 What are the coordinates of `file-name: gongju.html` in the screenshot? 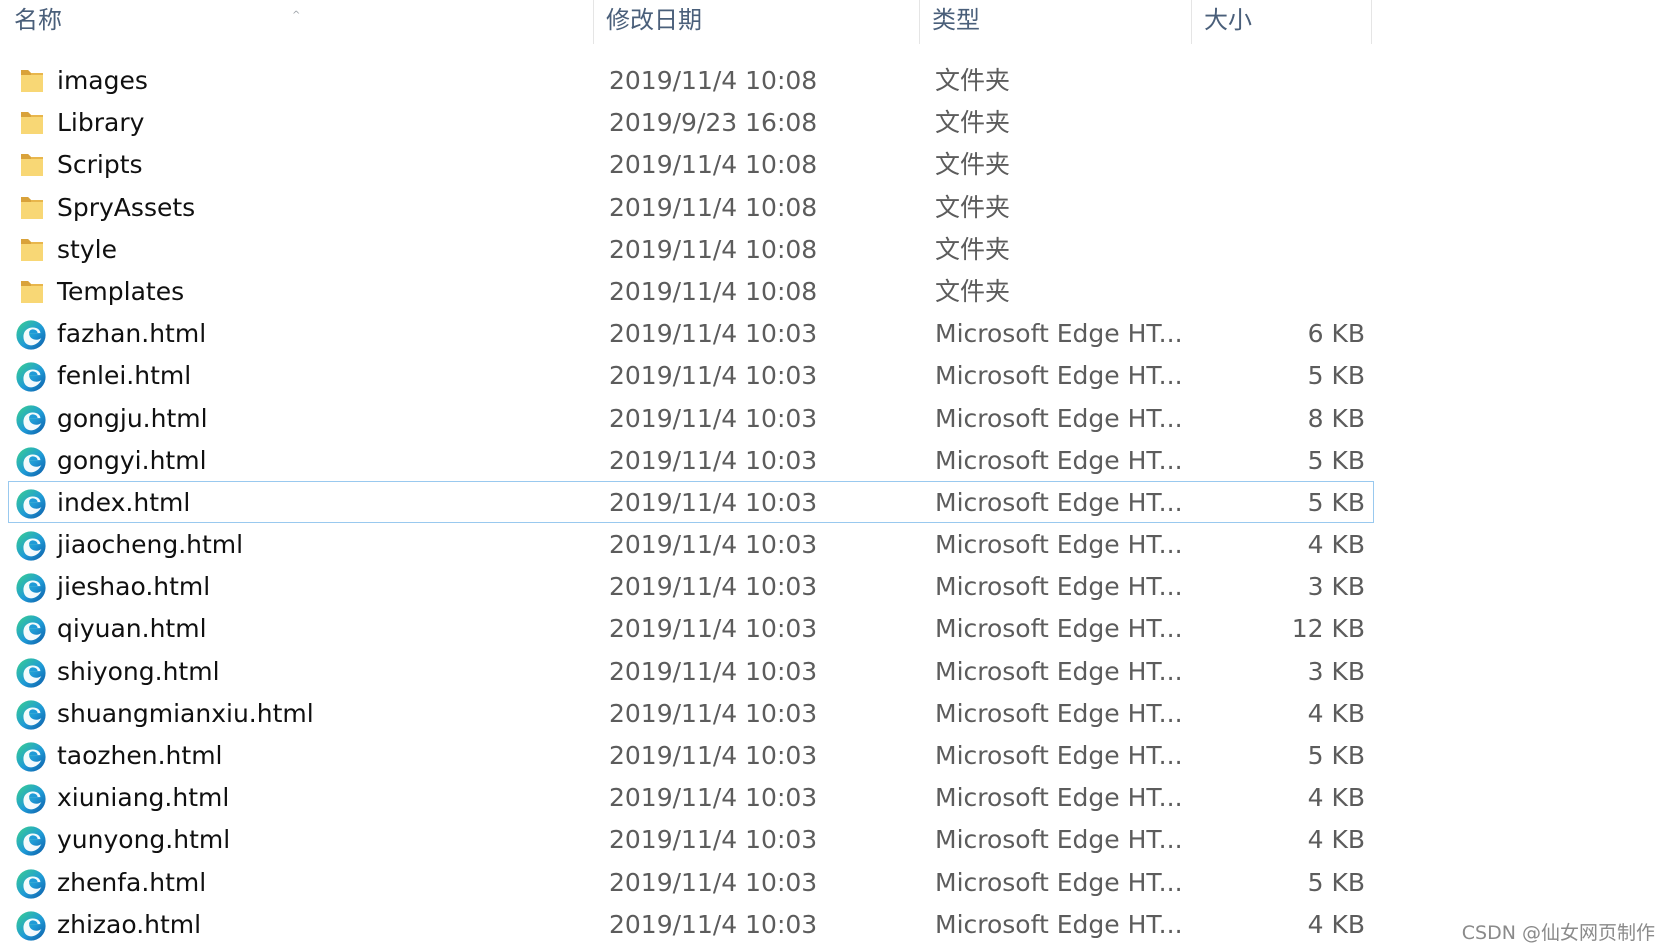 It's located at (132, 418).